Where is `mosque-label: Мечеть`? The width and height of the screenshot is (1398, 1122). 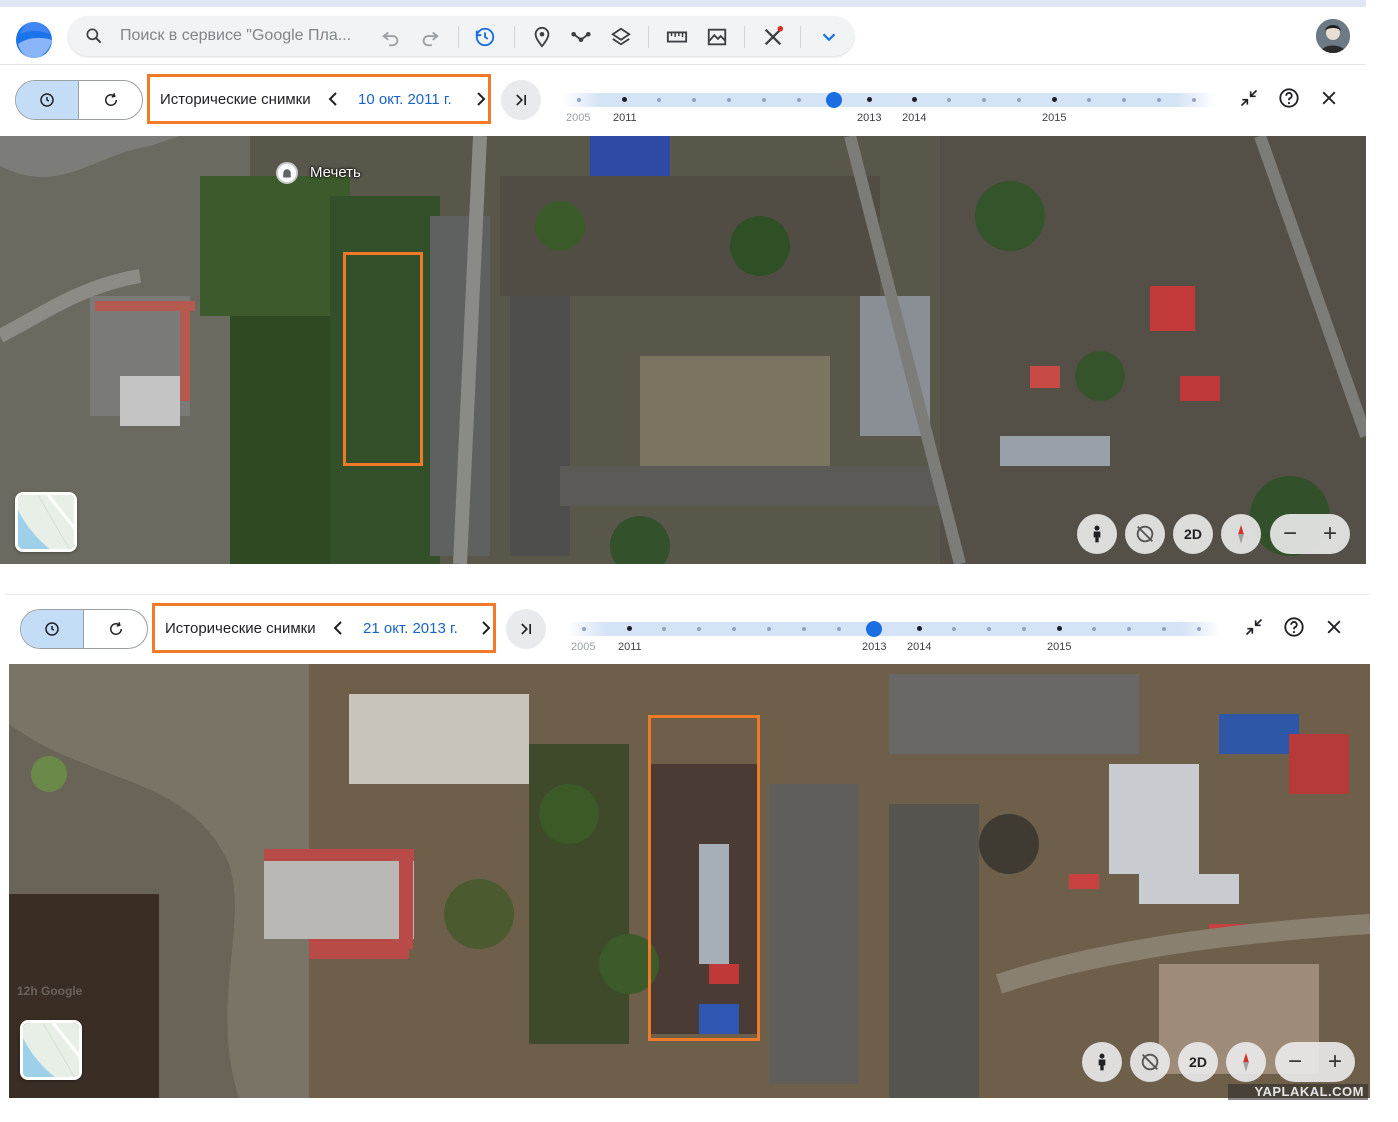
mosque-label: Мечеть is located at coordinates (335, 172).